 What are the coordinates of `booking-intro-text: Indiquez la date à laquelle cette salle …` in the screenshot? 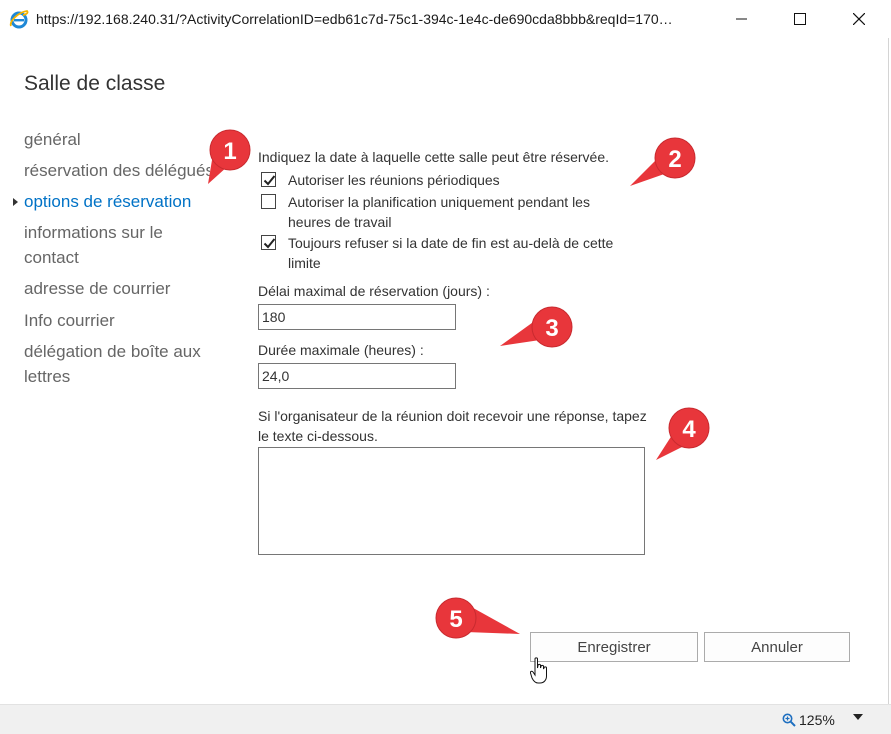 It's located at (434, 157).